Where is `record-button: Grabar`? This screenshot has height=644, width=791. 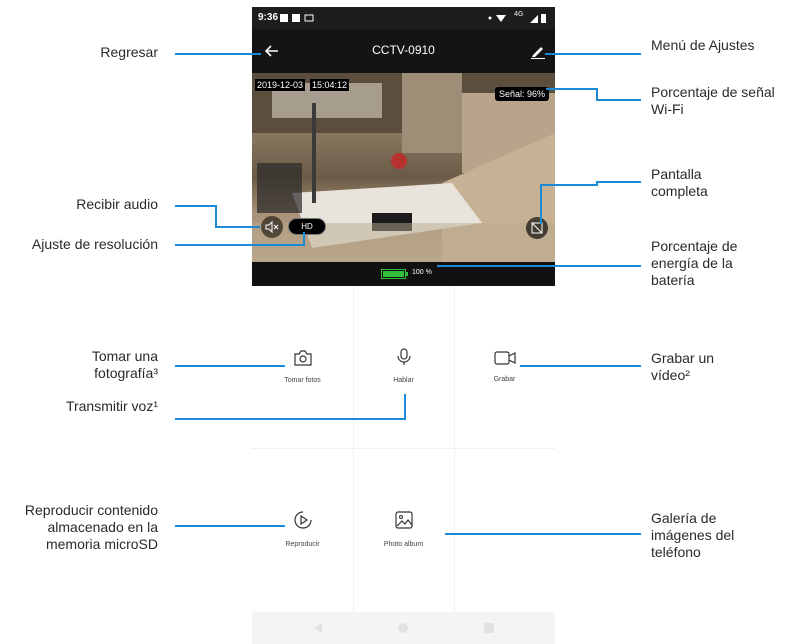
record-button: Grabar is located at coordinates (504, 367).